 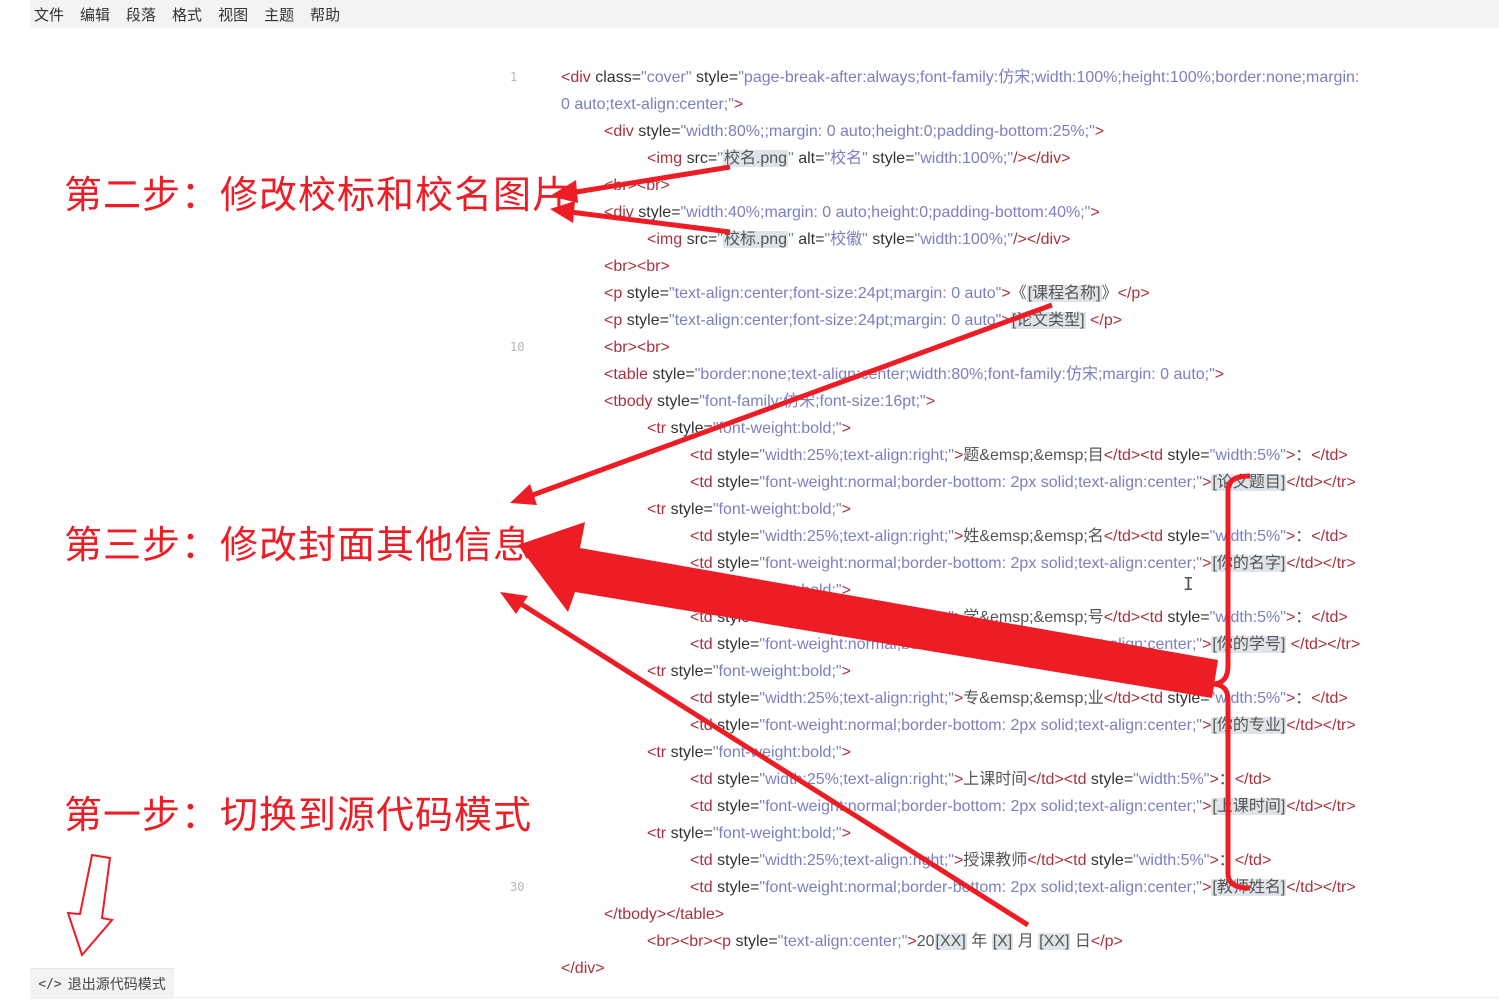 What do you see at coordinates (1018, 293) in the screenshot?
I see `code-token: 《` at bounding box center [1018, 293].